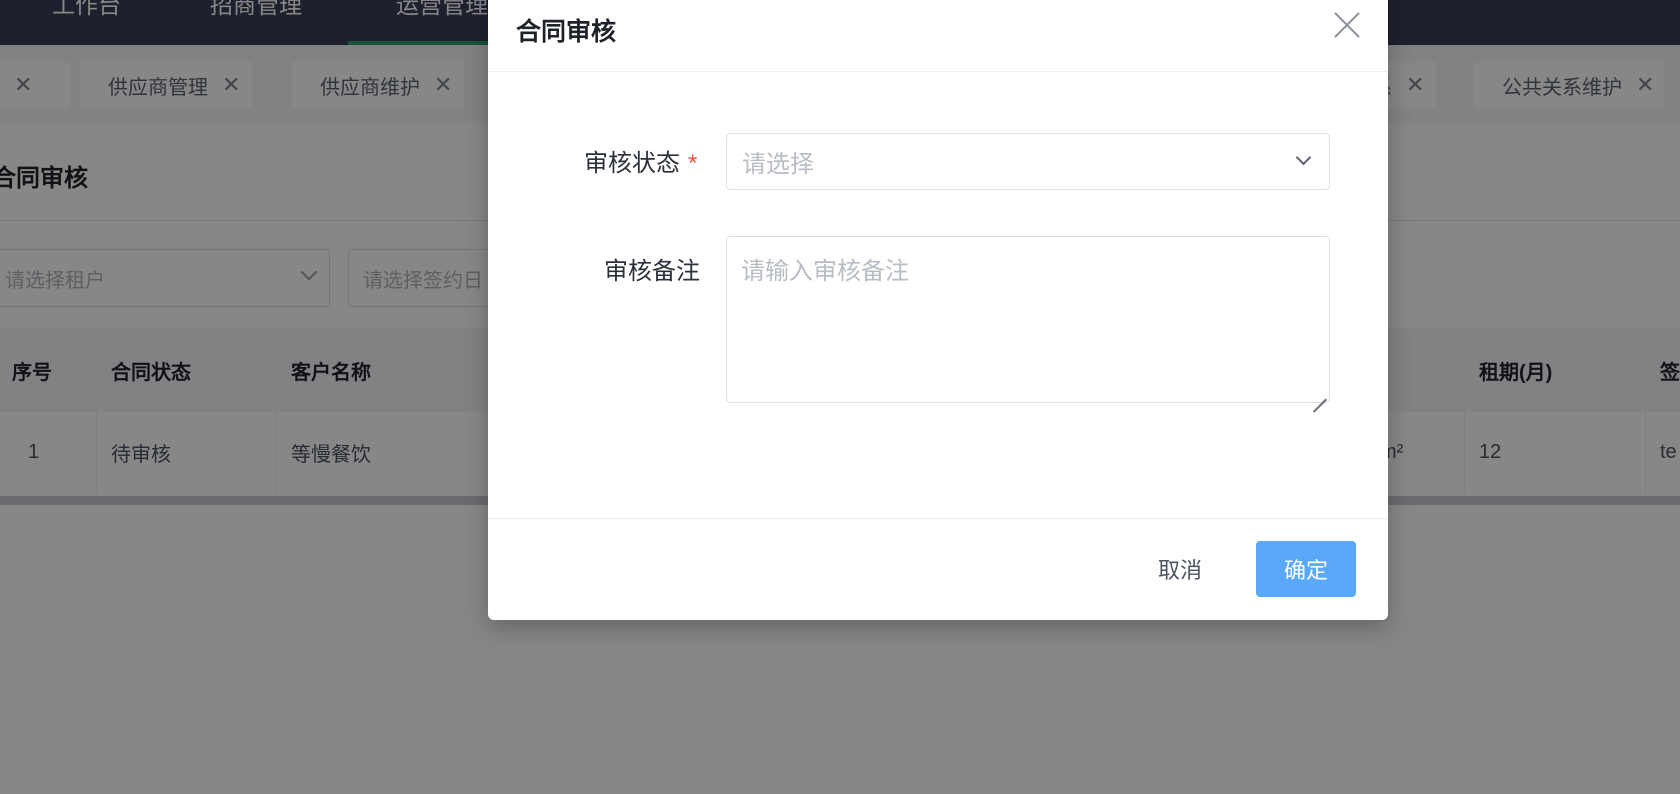 The height and width of the screenshot is (794, 1680). What do you see at coordinates (1320, 393) in the screenshot?
I see `resize-handle-icon` at bounding box center [1320, 393].